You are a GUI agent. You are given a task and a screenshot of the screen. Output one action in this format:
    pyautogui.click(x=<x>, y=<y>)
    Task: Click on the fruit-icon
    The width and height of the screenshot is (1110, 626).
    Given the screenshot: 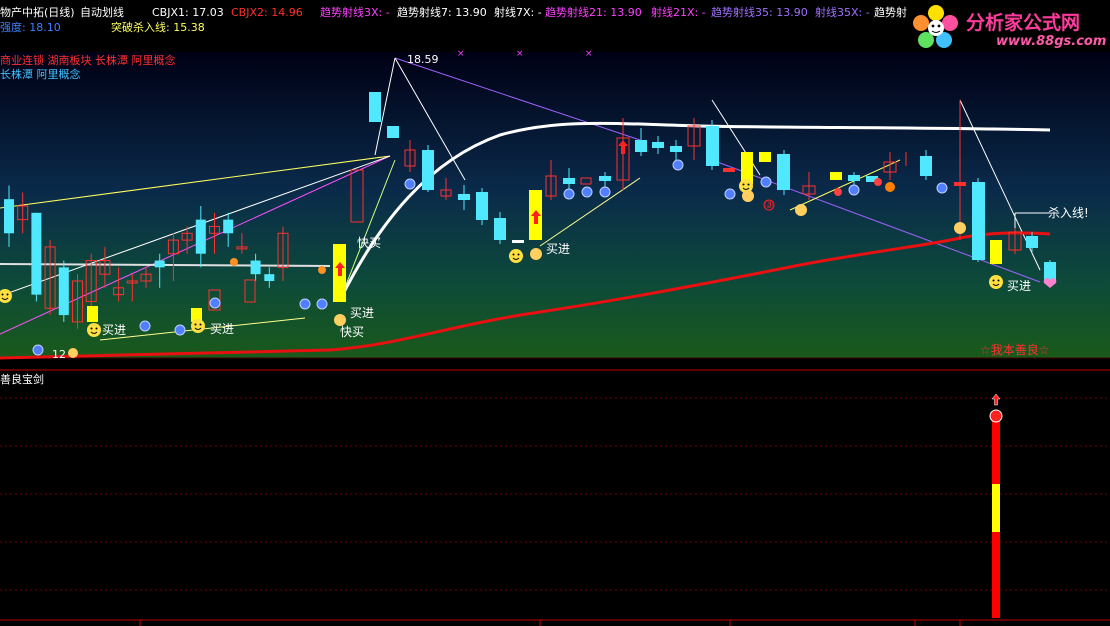 What is the action you would take?
    pyautogui.click(x=890, y=187)
    